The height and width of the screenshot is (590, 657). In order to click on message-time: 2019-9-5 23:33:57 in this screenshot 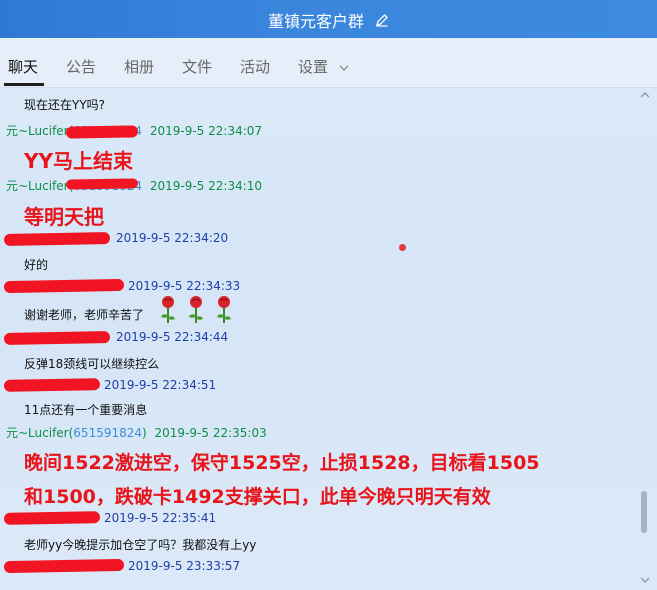, I will do `click(184, 566)`.